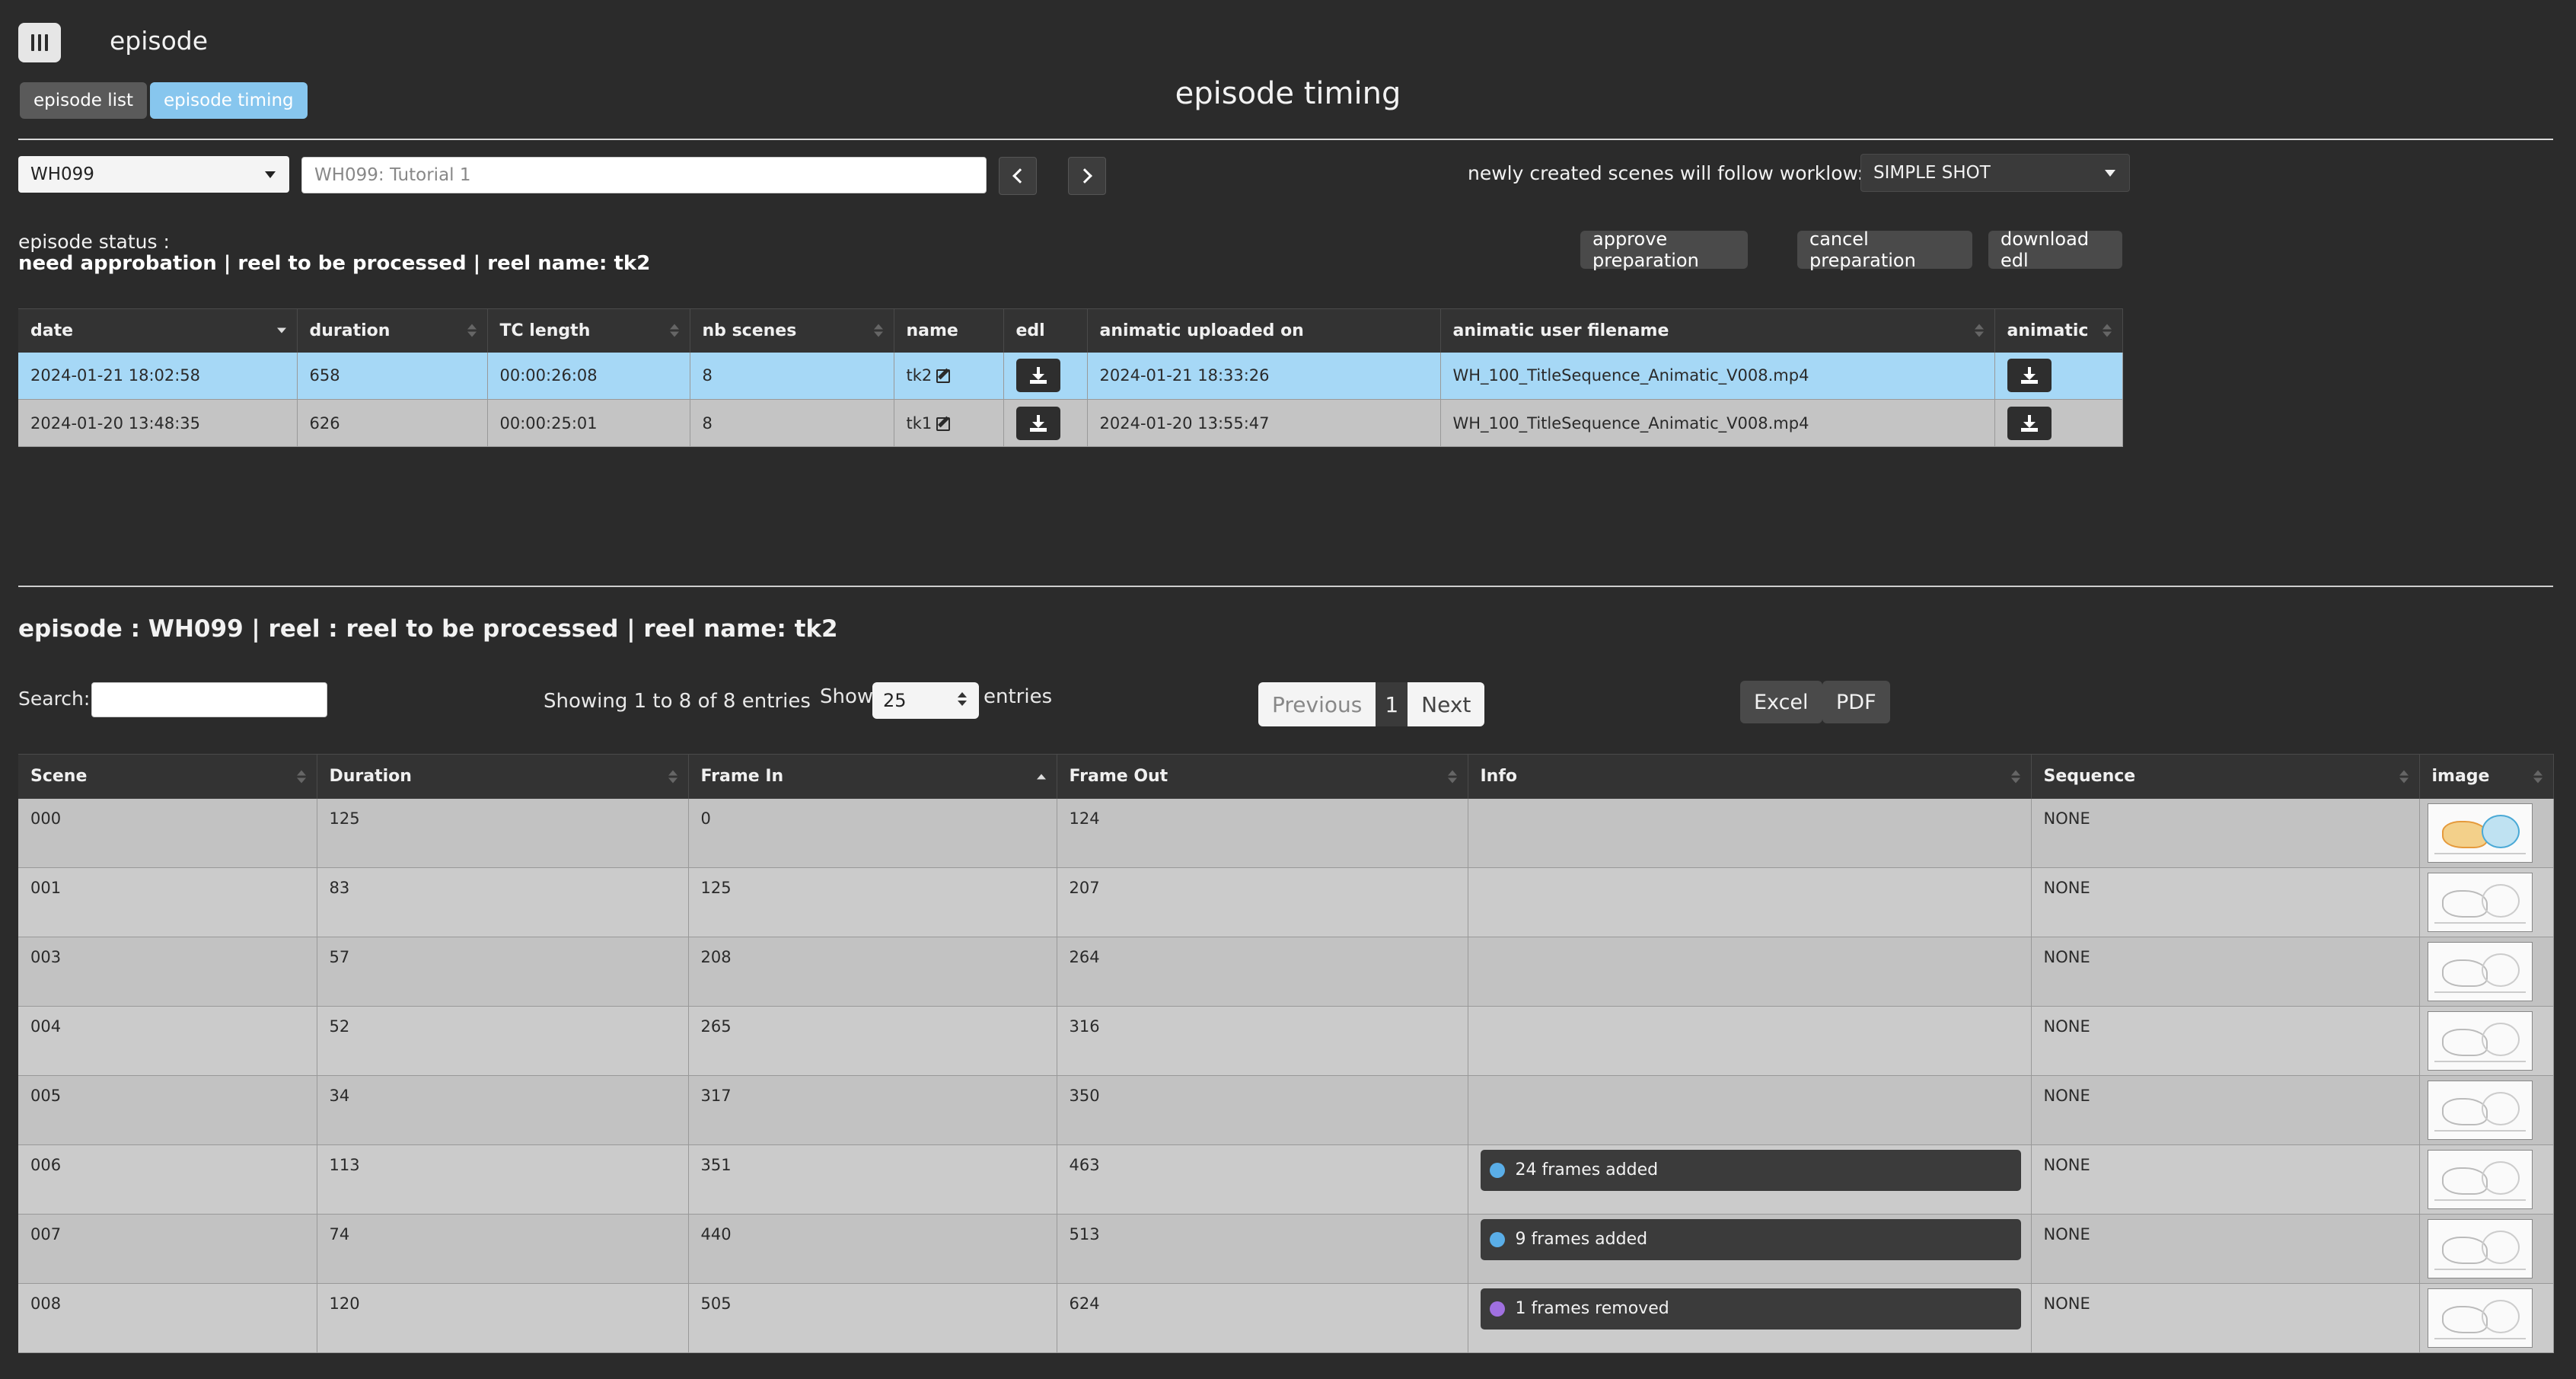 The width and height of the screenshot is (2576, 1379). I want to click on column-header-duration: duration, so click(392, 330).